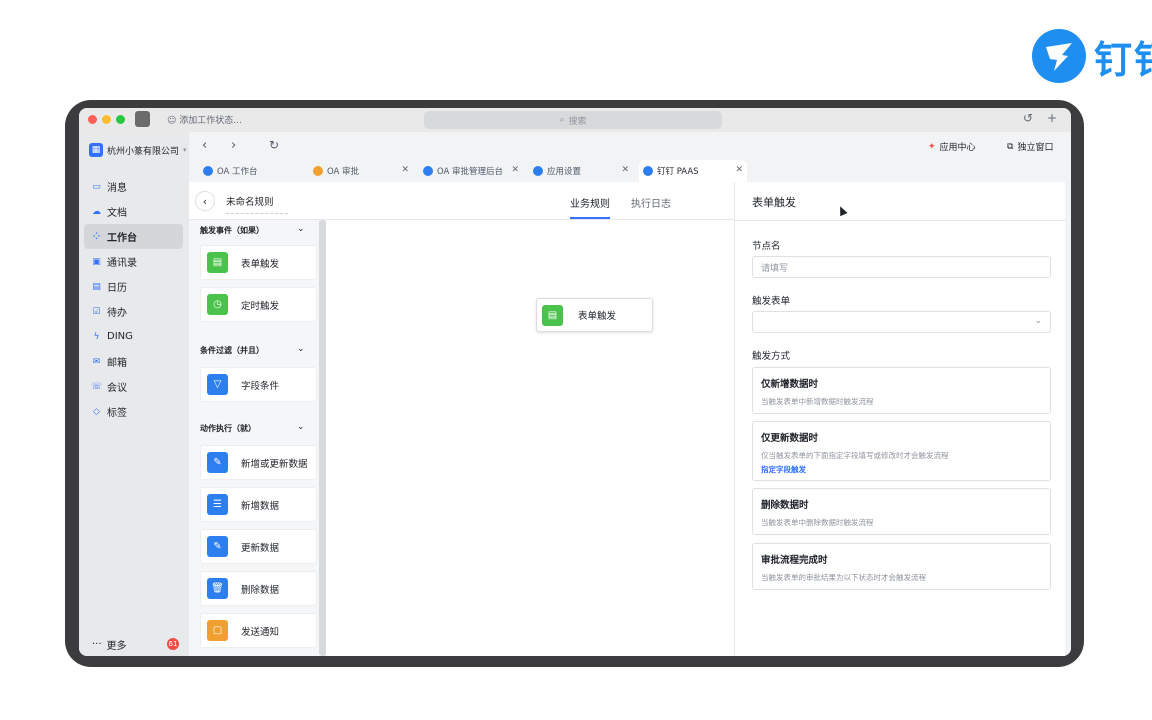  Describe the element at coordinates (232, 230) in the screenshot. I see `section-title-trigger: 触发事件（如果）` at that location.